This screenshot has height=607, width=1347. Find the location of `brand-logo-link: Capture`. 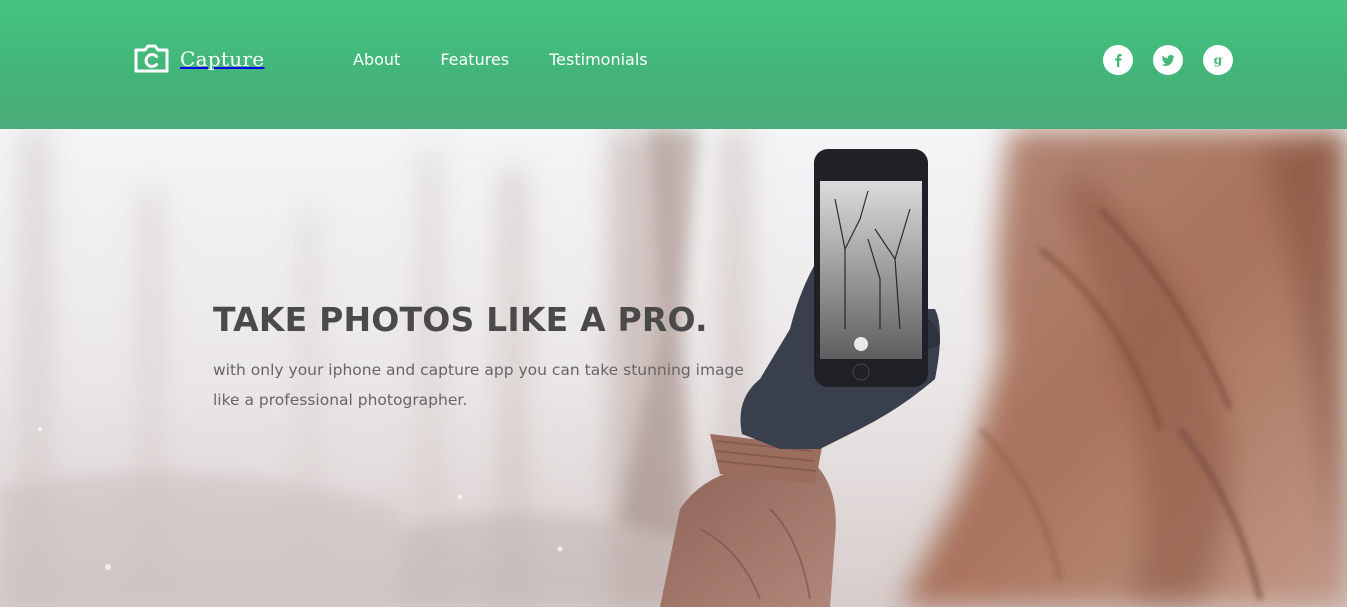

brand-logo-link: Capture is located at coordinates (198, 58).